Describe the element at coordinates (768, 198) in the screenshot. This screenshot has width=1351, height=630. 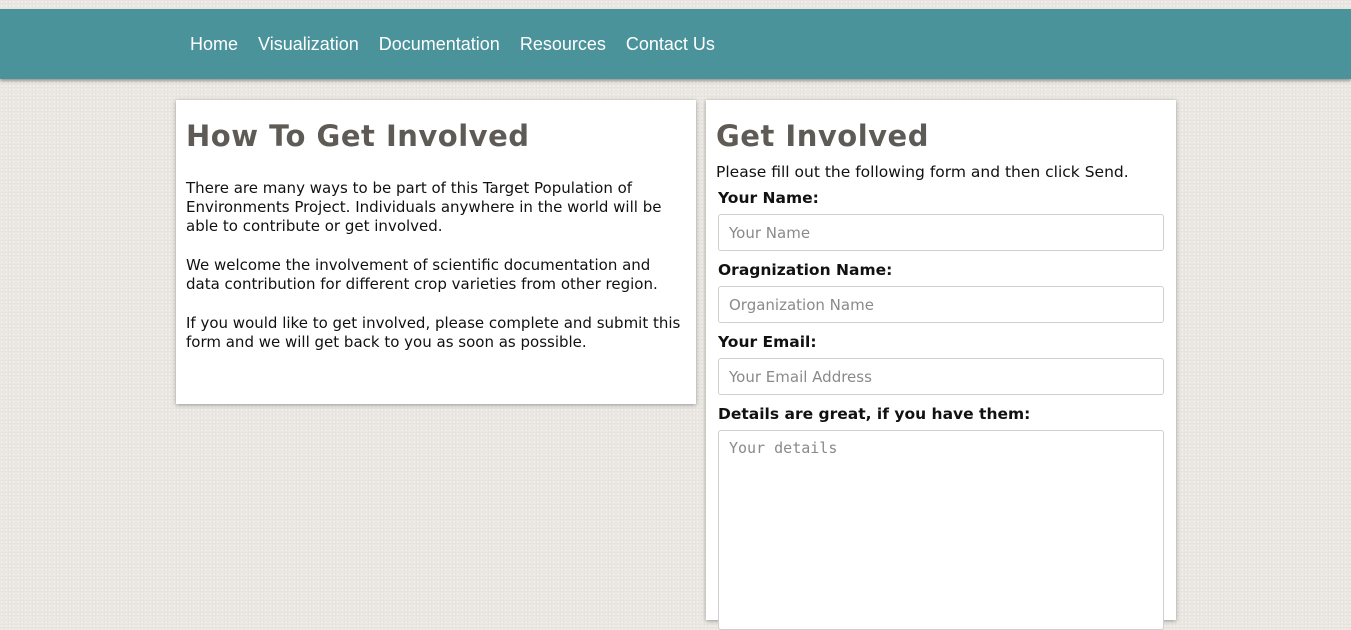
I see `name-label: Your Name:` at that location.